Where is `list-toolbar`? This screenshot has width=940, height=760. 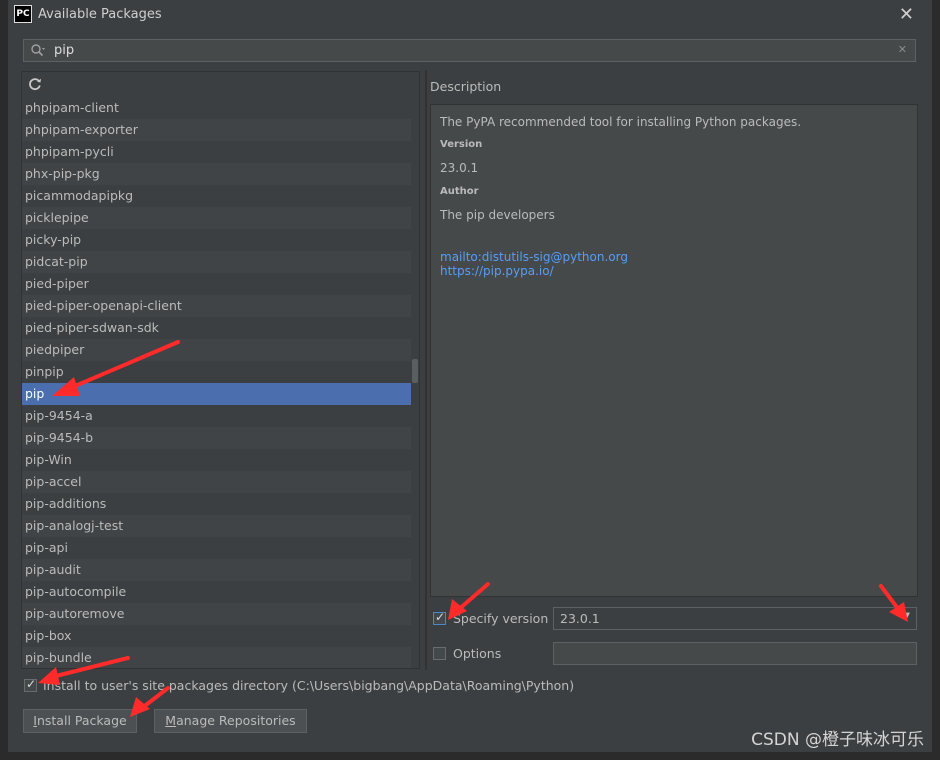
list-toolbar is located at coordinates (220, 84).